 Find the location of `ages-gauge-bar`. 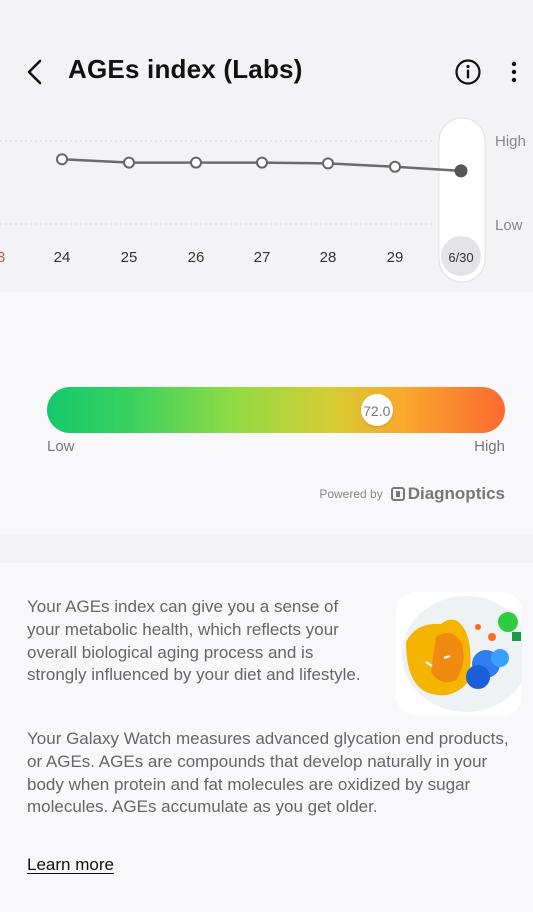

ages-gauge-bar is located at coordinates (276, 410).